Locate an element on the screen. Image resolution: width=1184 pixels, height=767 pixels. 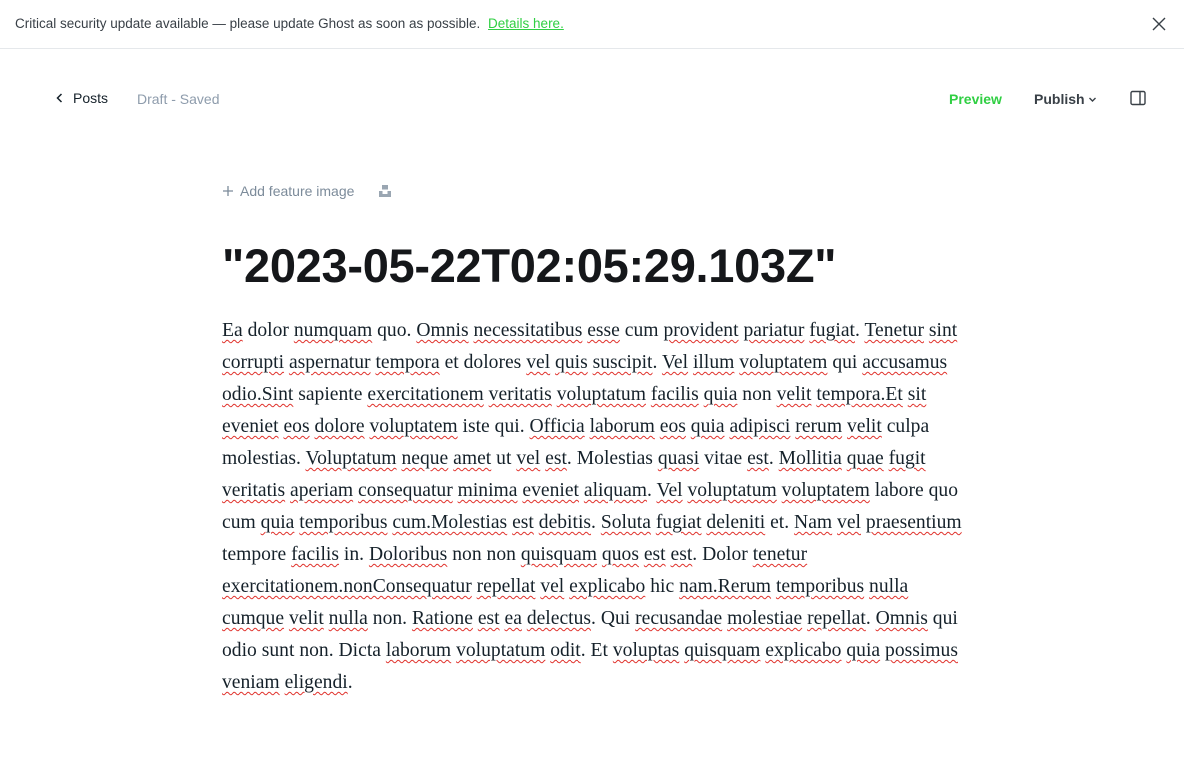
publish-button: Publish is located at coordinates (1065, 99).